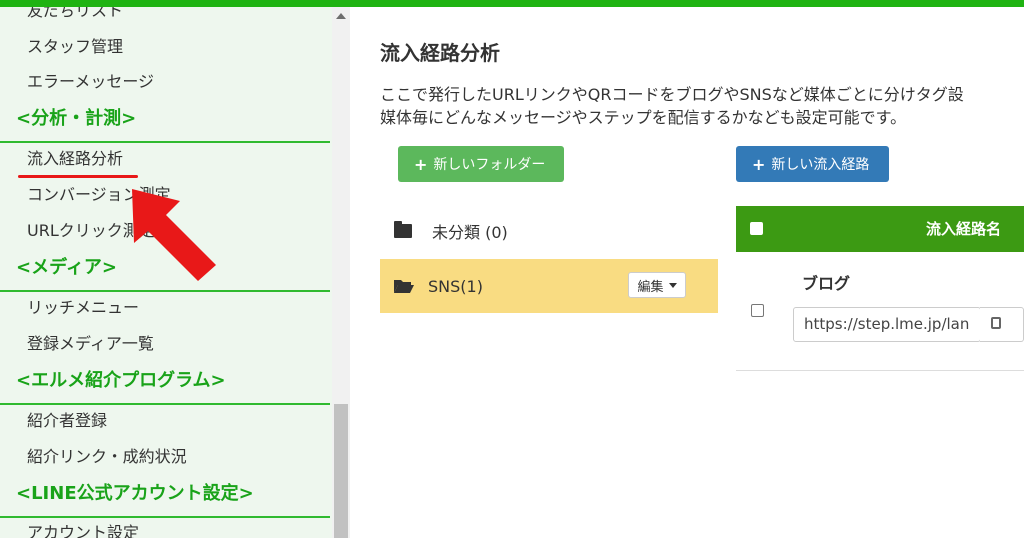 This screenshot has width=1024, height=538. What do you see at coordinates (826, 283) in the screenshot?
I see `route-title: ブログ` at bounding box center [826, 283].